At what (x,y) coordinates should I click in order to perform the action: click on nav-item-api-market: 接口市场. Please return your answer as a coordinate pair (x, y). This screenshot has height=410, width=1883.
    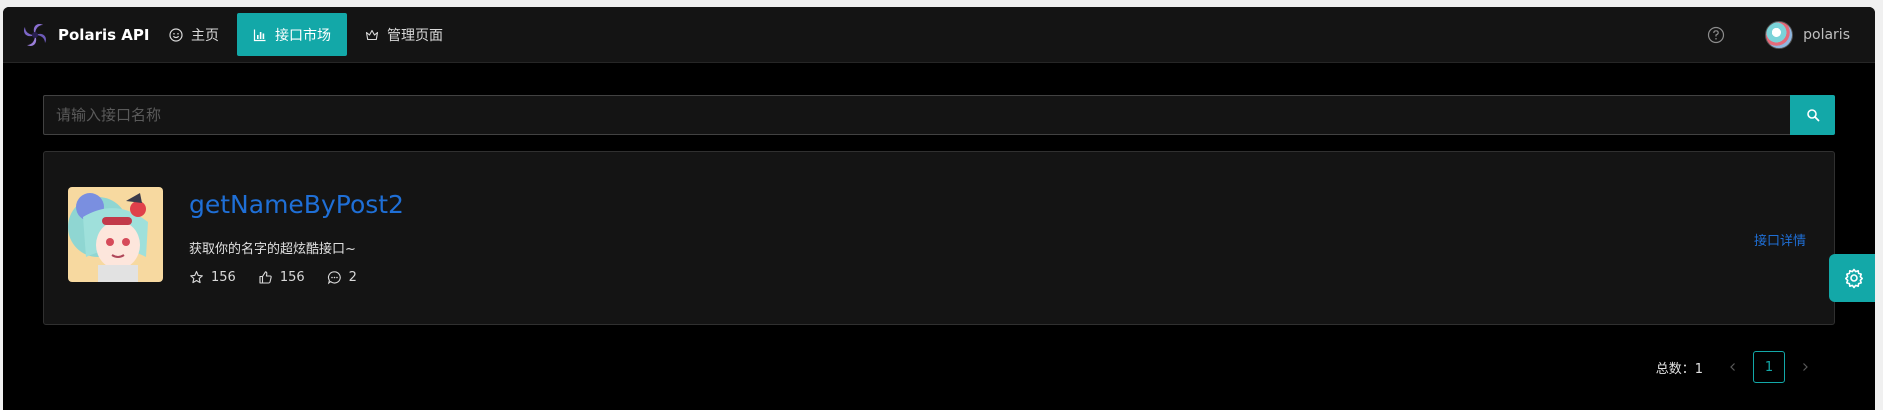
    Looking at the image, I should click on (292, 34).